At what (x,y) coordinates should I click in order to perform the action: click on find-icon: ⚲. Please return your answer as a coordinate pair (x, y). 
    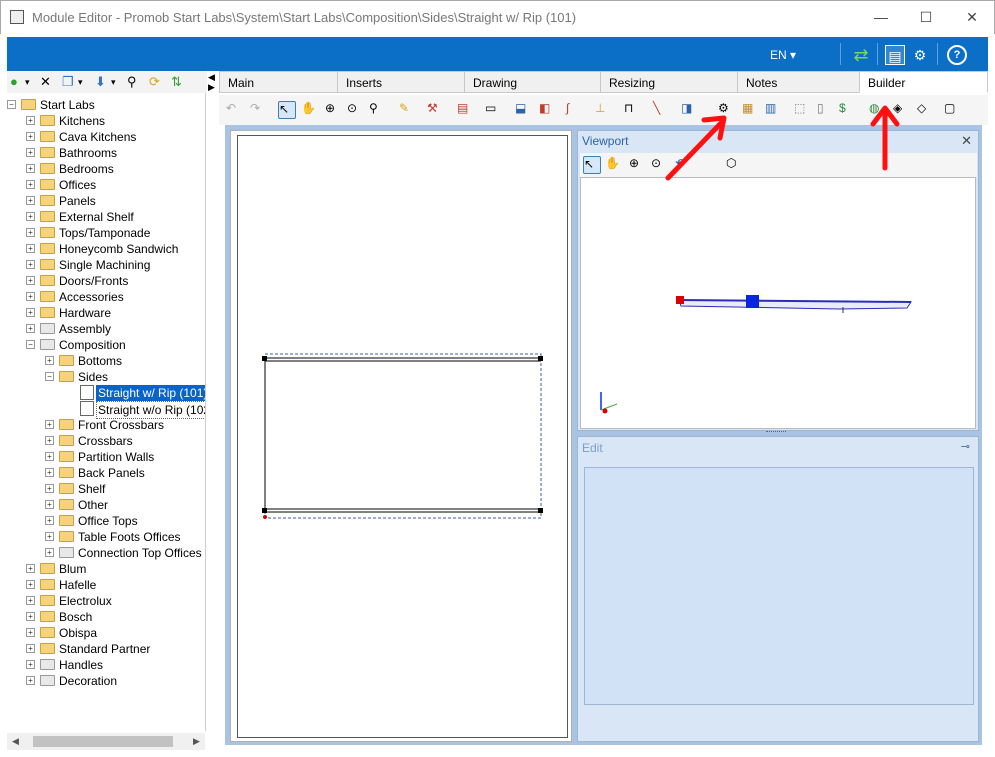
    Looking at the image, I should click on (132, 82).